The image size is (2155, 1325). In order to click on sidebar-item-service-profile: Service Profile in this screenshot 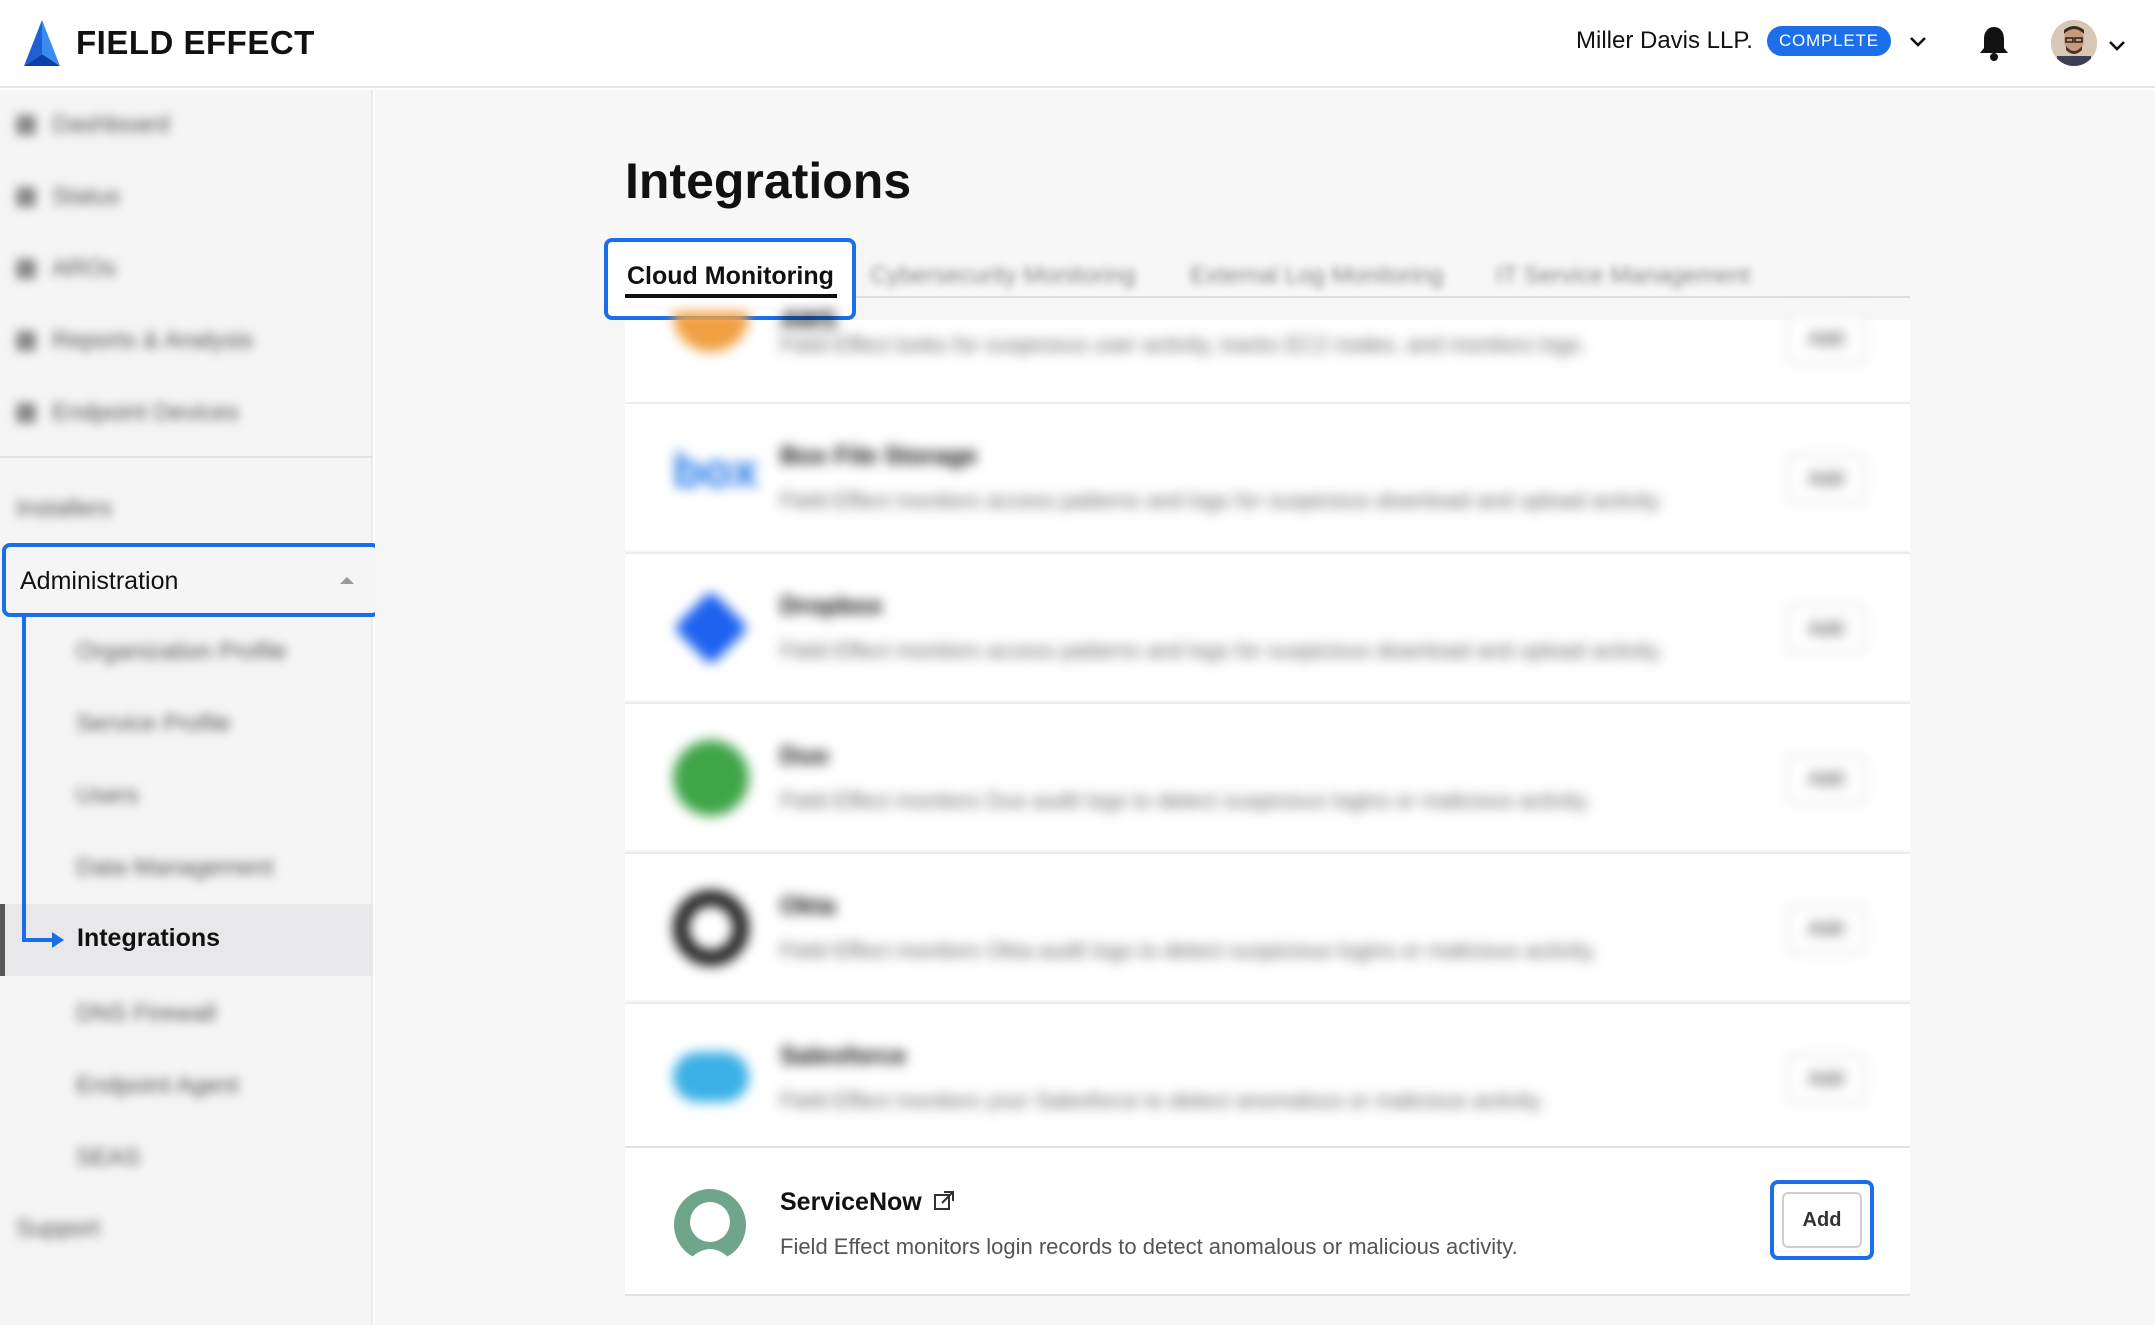, I will do `click(153, 724)`.